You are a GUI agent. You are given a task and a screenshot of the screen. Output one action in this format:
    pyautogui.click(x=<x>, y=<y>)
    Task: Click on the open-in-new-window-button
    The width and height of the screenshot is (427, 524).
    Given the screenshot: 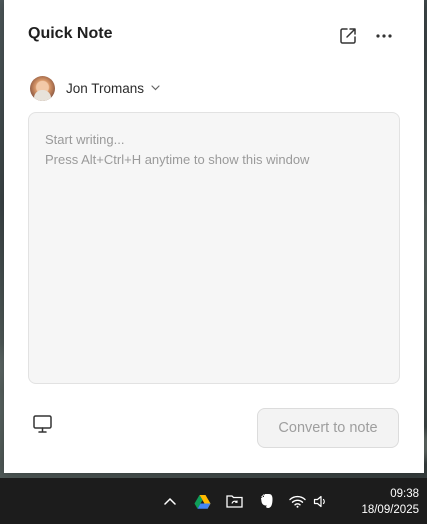 What is the action you would take?
    pyautogui.click(x=348, y=36)
    